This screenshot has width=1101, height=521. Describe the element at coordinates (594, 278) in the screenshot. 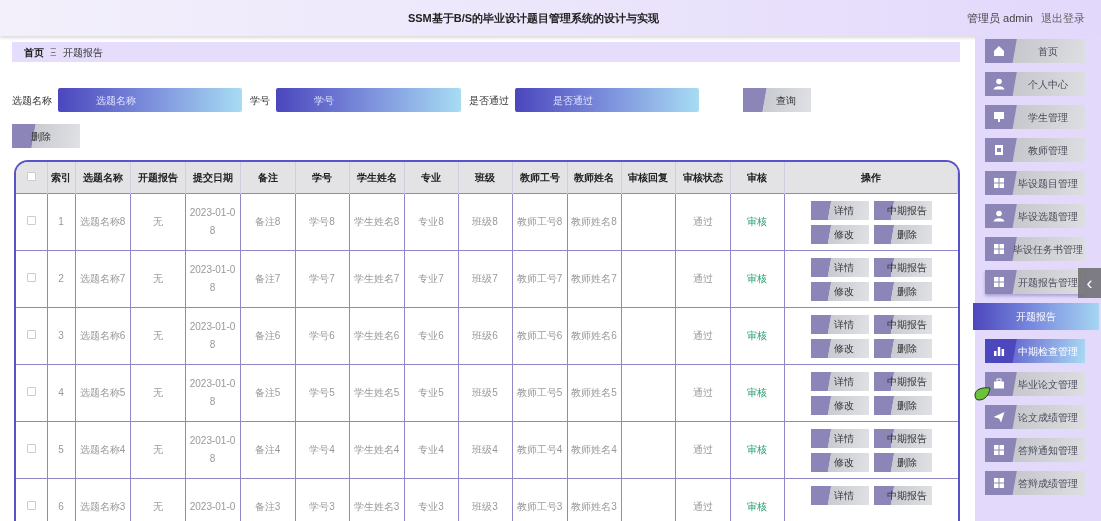

I see `table-cell: 教师姓名7` at that location.